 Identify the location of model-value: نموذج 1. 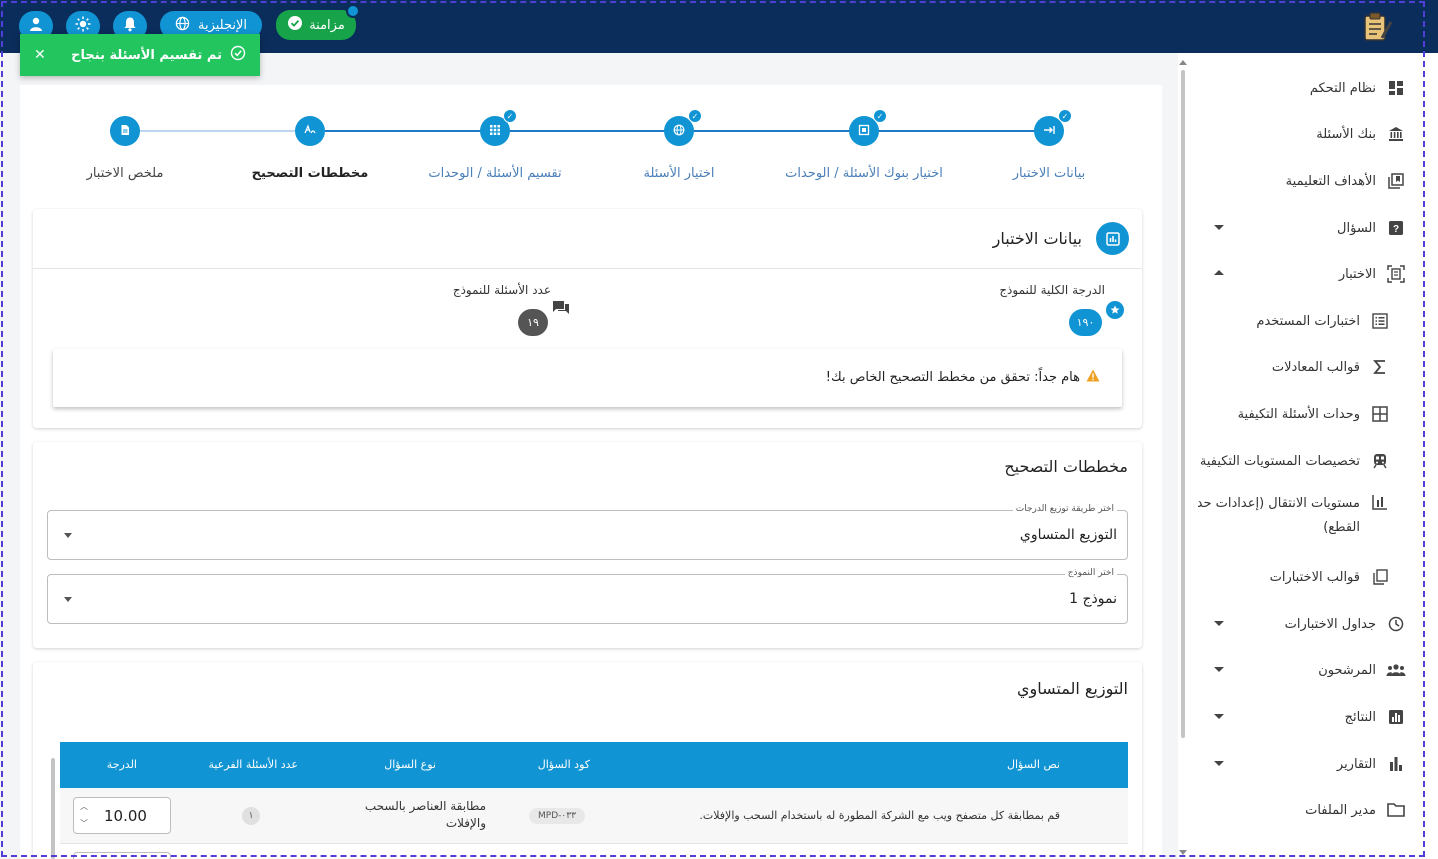
(1093, 599).